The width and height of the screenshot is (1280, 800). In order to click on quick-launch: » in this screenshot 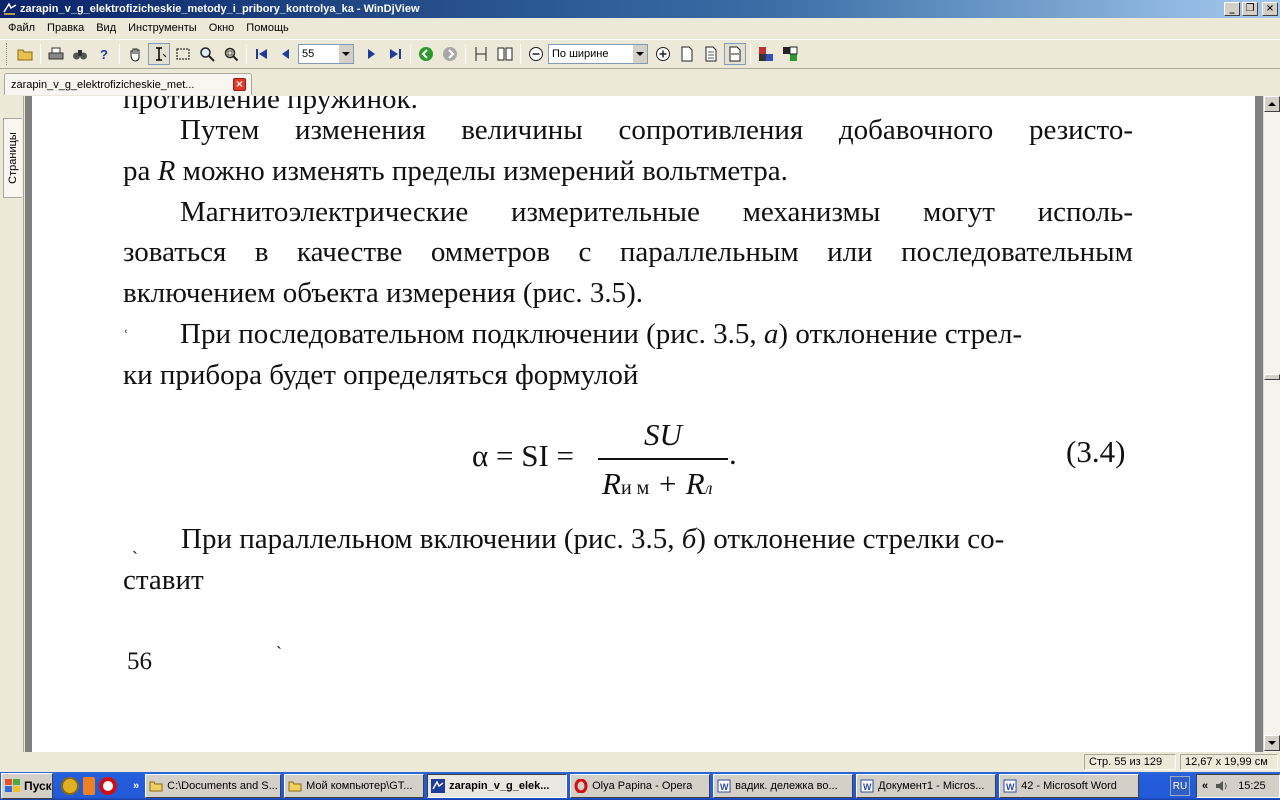, I will do `click(103, 786)`.